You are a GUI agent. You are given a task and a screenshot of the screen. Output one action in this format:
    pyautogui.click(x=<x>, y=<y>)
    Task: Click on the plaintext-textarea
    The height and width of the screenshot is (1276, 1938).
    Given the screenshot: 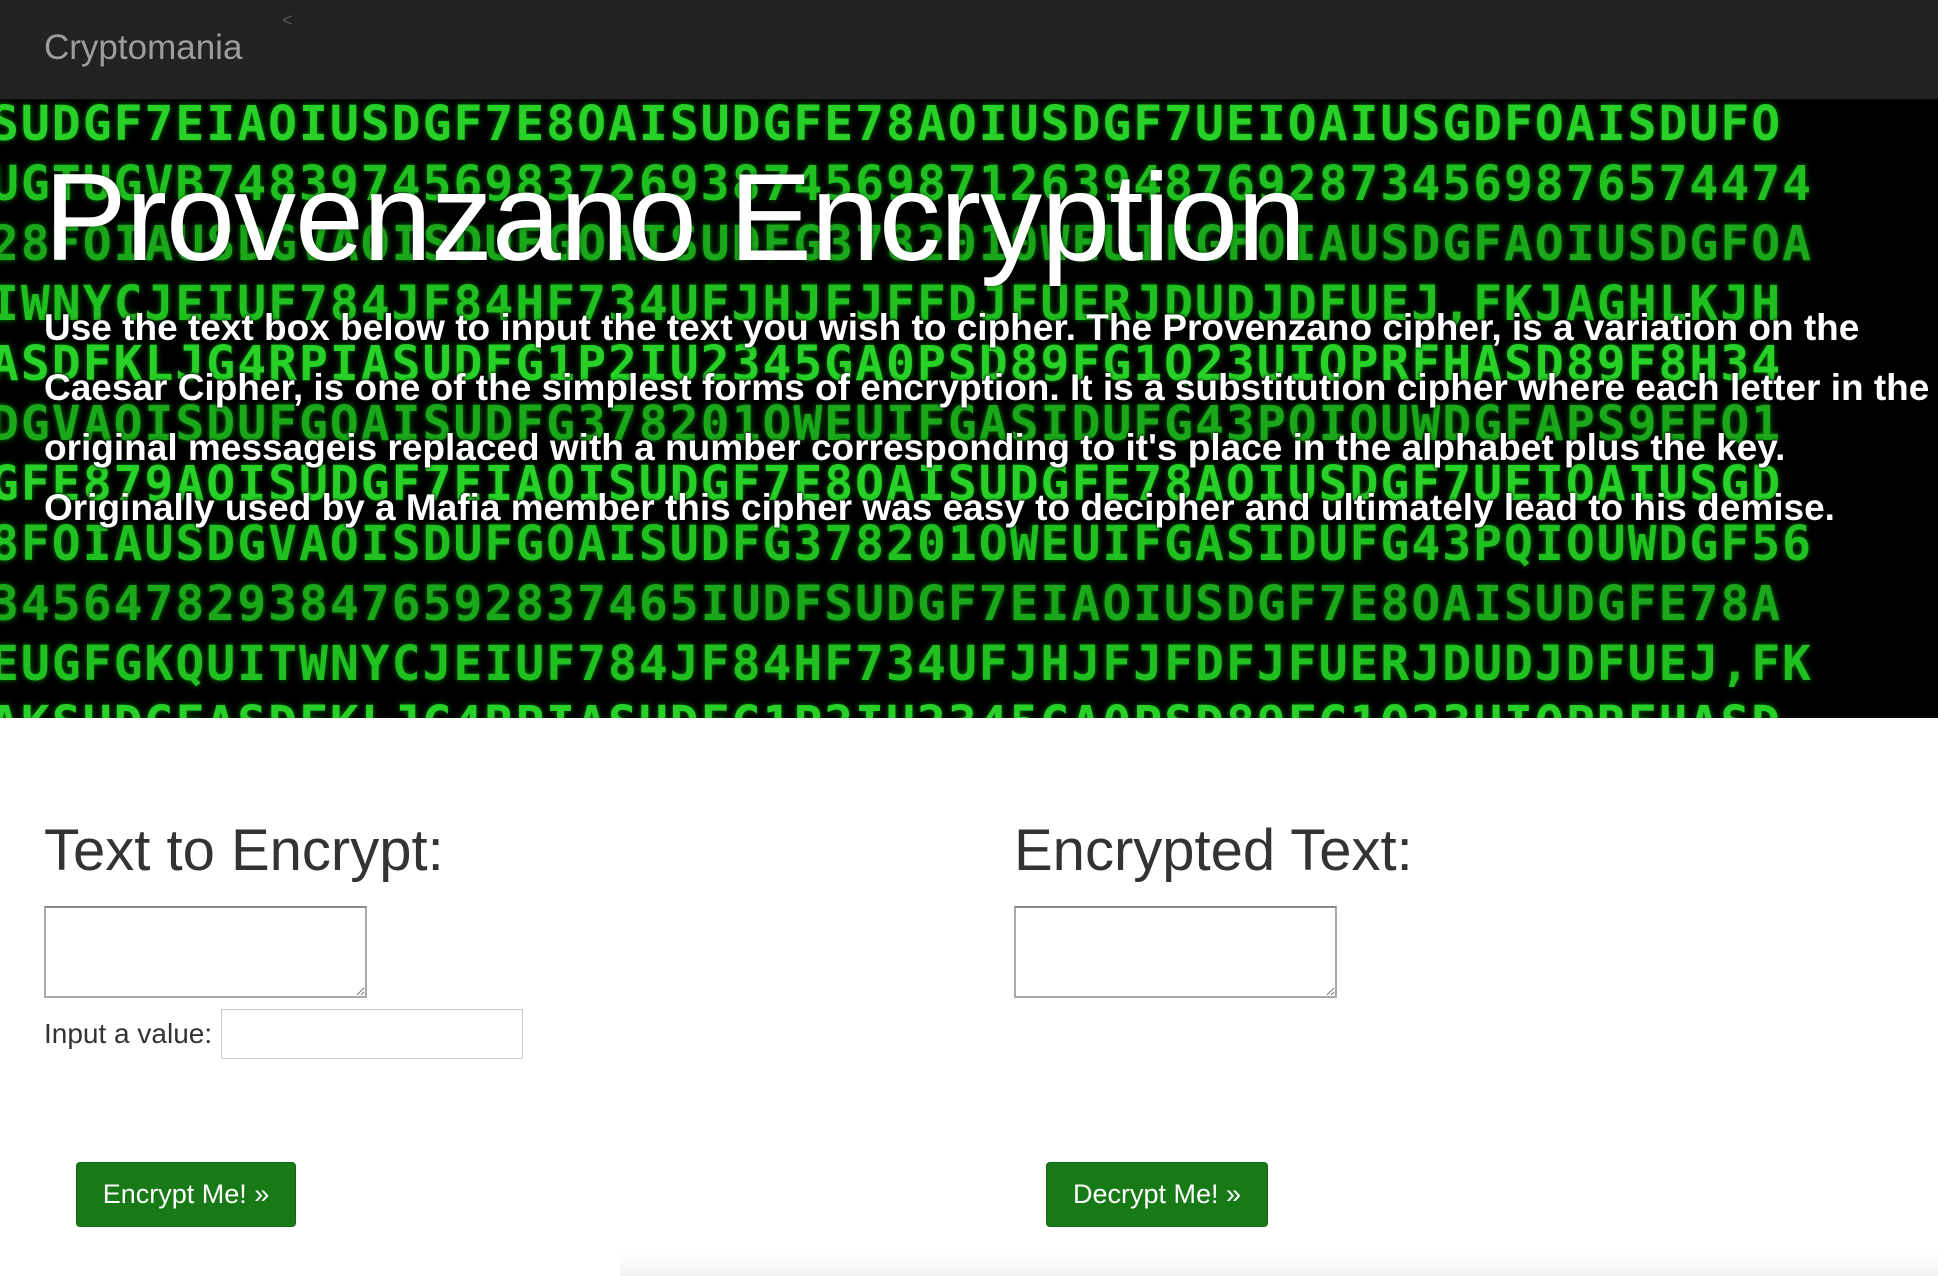 What is the action you would take?
    pyautogui.click(x=205, y=952)
    